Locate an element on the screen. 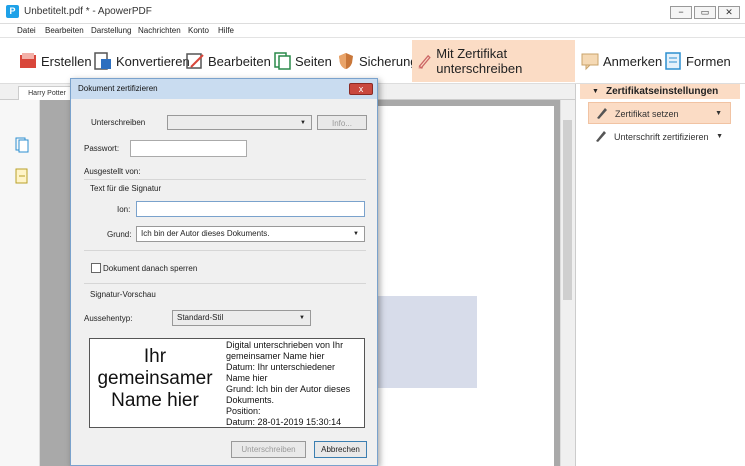  preview-line: Position: is located at coordinates (243, 411).